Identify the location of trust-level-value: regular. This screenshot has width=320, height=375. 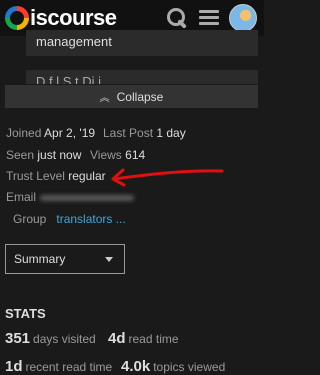
(86, 176).